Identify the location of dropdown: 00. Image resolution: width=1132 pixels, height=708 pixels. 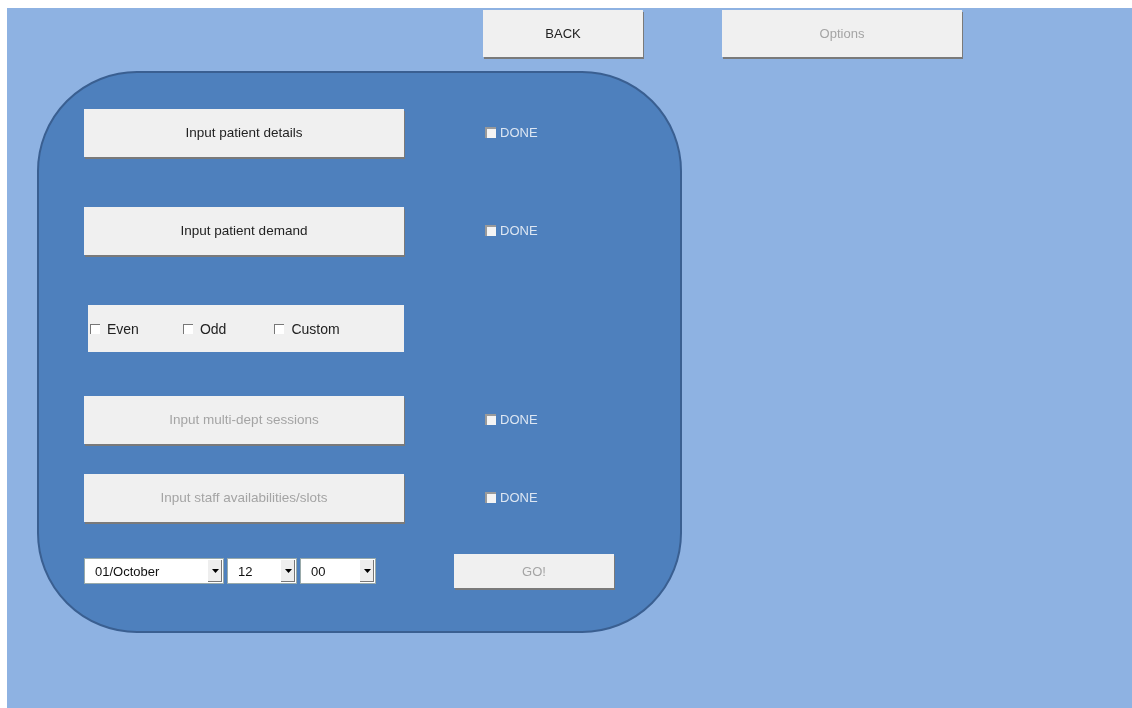
(338, 571).